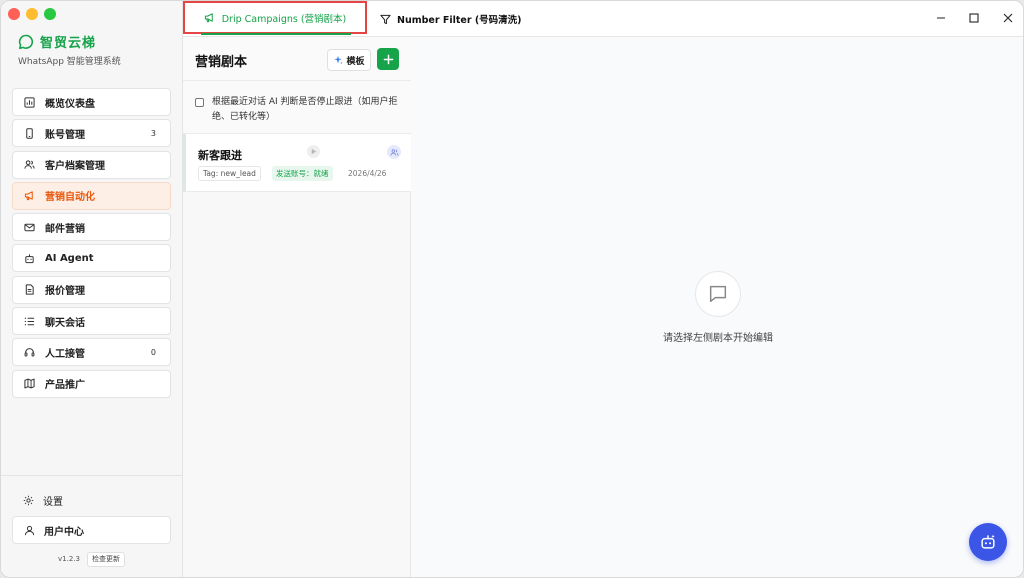  Describe the element at coordinates (91, 475) in the screenshot. I see `sidebar-divider` at that location.